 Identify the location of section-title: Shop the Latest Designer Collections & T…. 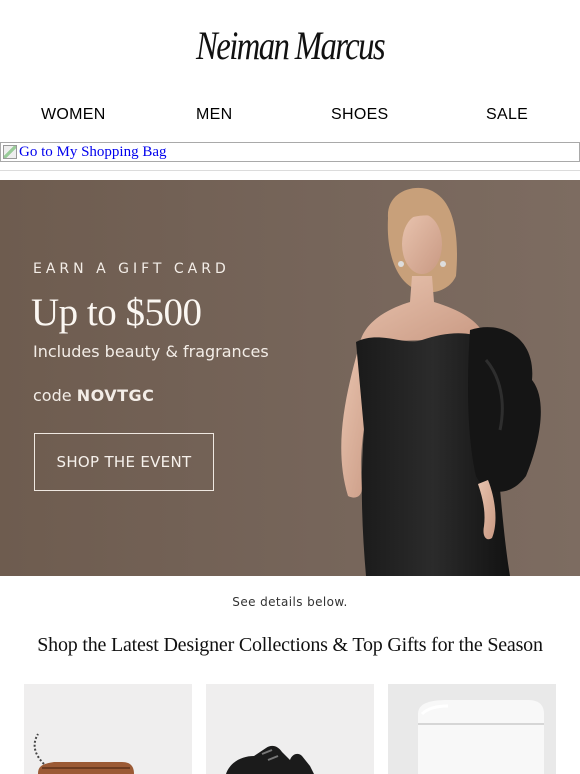
(290, 645).